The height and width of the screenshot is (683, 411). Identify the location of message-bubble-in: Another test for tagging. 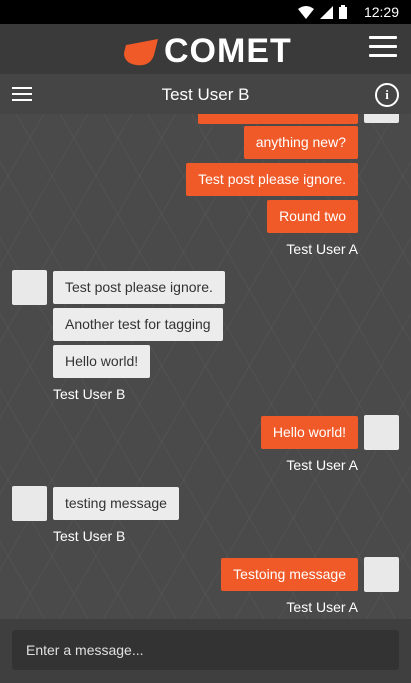
(138, 324).